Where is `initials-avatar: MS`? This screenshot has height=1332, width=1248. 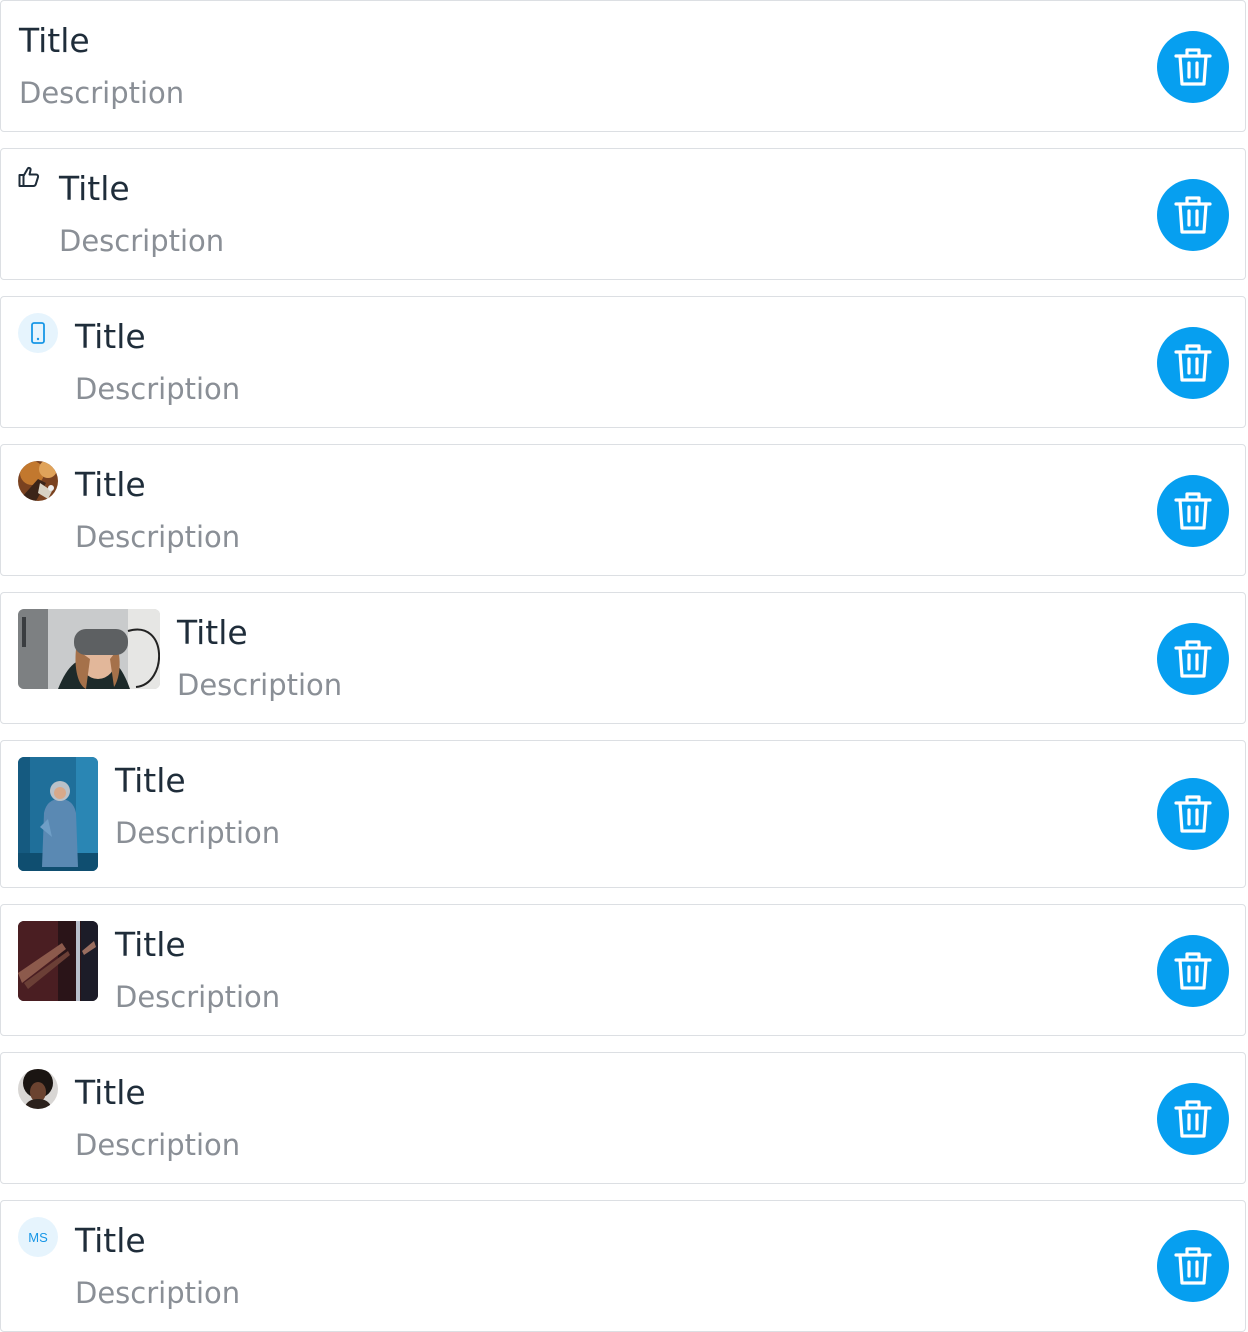
initials-avatar: MS is located at coordinates (38, 1237).